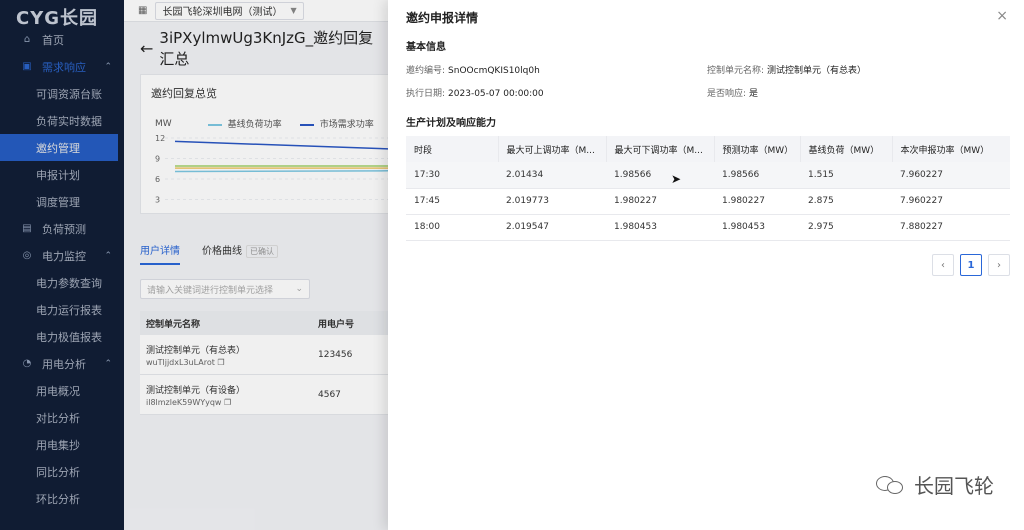  What do you see at coordinates (846, 149) in the screenshot?
I see `column-header: 基线负荷（MW）` at bounding box center [846, 149].